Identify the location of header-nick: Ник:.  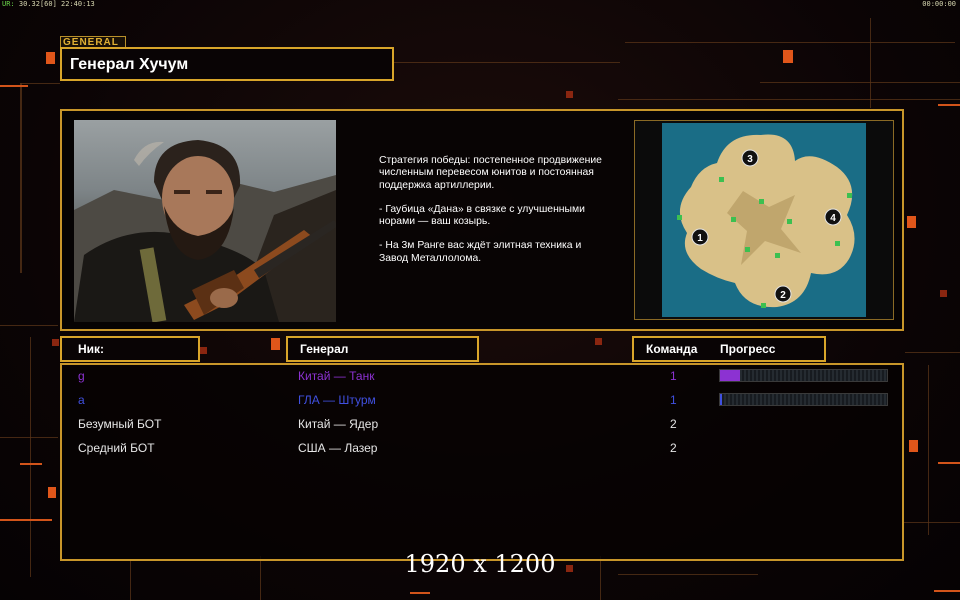
(130, 349).